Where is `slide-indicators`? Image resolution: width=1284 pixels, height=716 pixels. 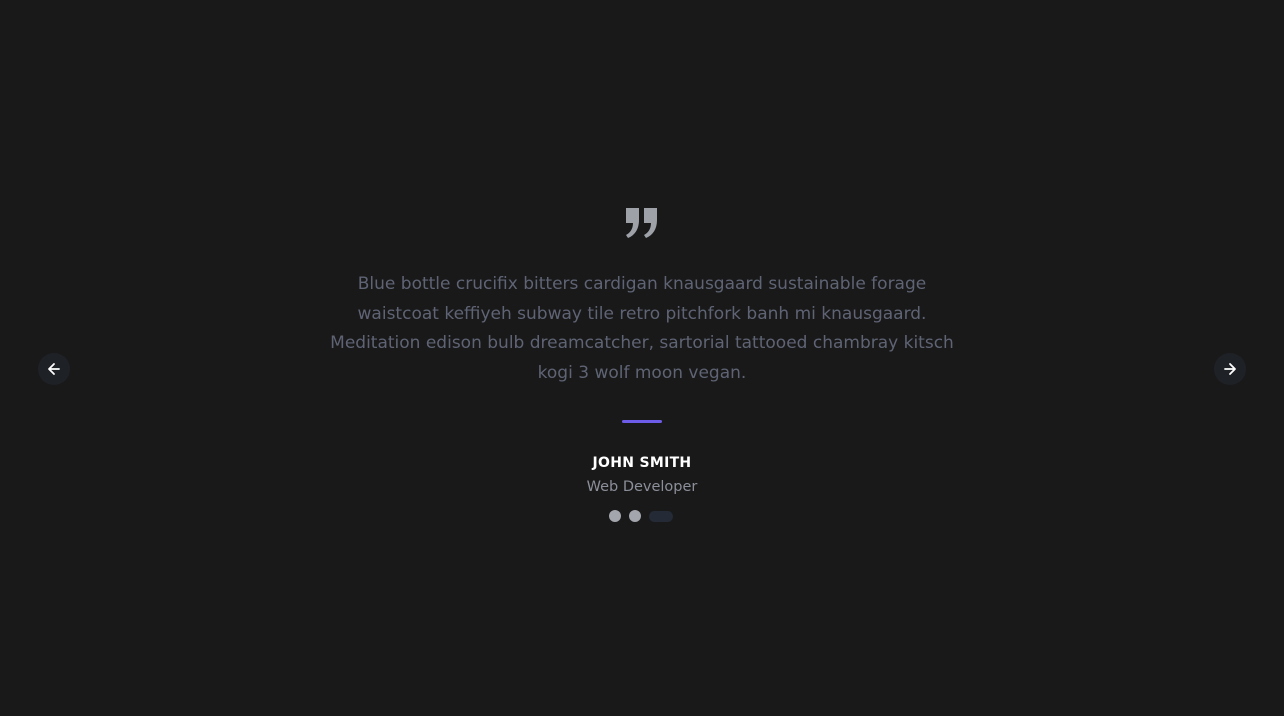
slide-indicators is located at coordinates (641, 516).